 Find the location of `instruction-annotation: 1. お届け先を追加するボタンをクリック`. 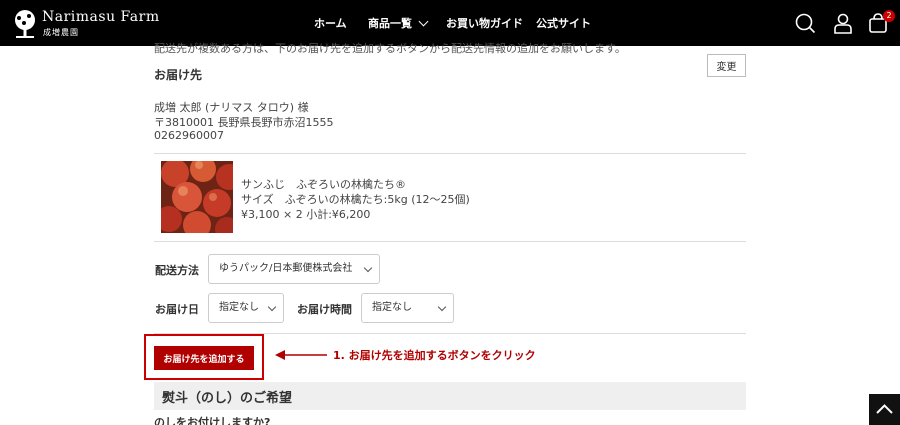

instruction-annotation: 1. お届け先を追加するボタンをクリック is located at coordinates (434, 355).